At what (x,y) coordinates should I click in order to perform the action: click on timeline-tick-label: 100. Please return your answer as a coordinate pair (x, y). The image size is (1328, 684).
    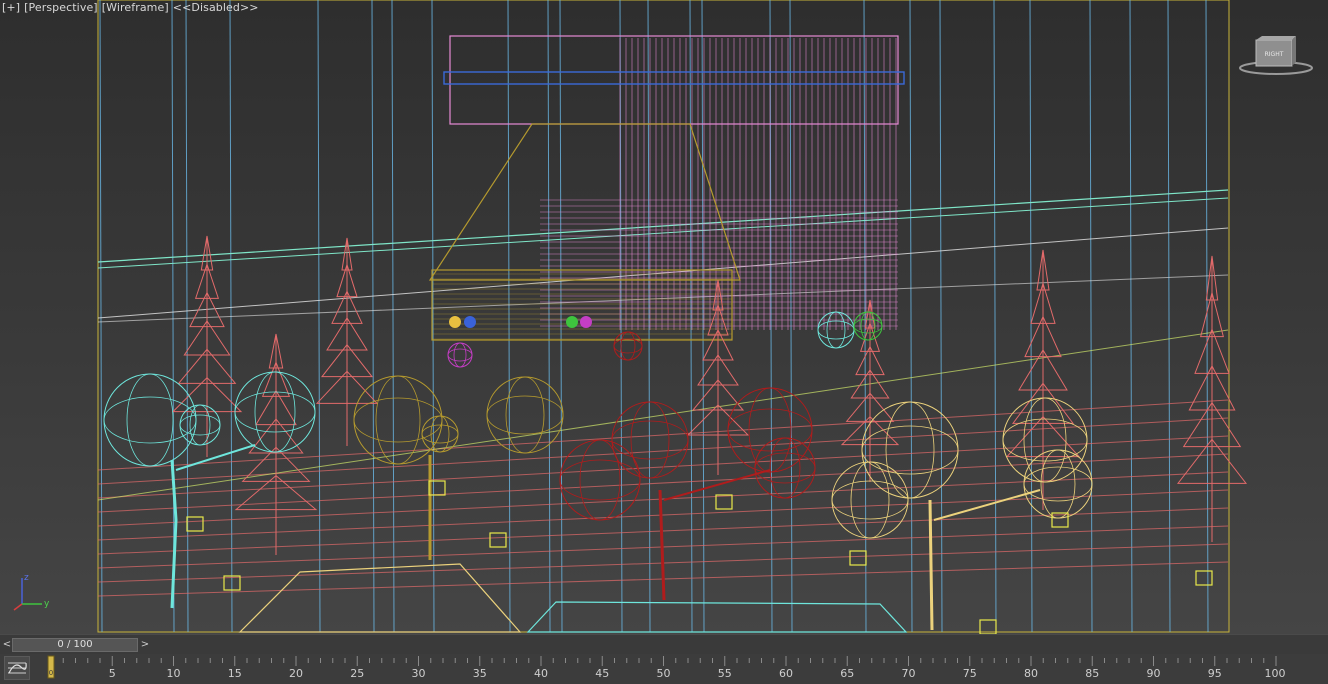
    Looking at the image, I should click on (1275, 673).